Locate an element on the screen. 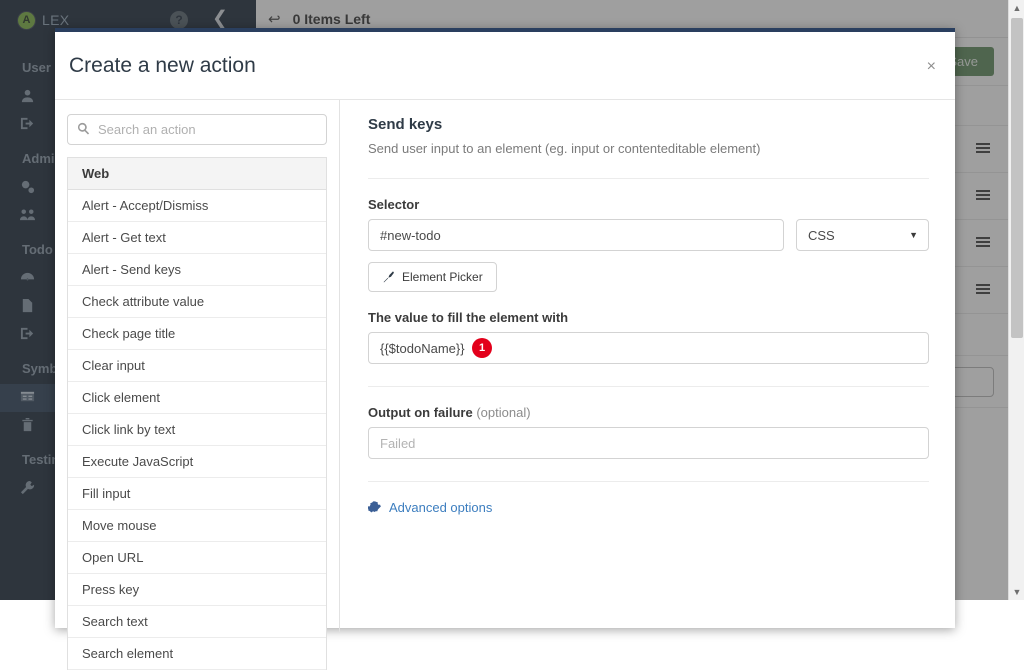 This screenshot has width=1024, height=670. list-item: Press key is located at coordinates (197, 590).